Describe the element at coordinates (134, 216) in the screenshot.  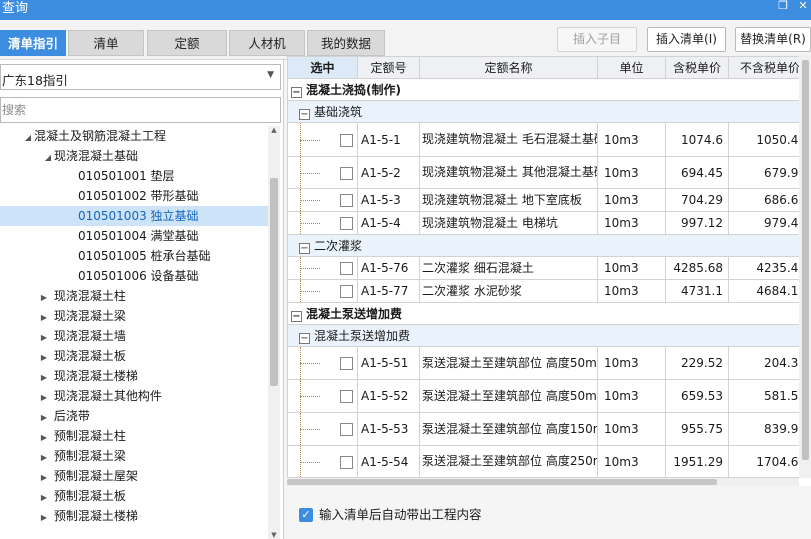
I see `tree-node-010501003: 010501003 独立基础` at that location.